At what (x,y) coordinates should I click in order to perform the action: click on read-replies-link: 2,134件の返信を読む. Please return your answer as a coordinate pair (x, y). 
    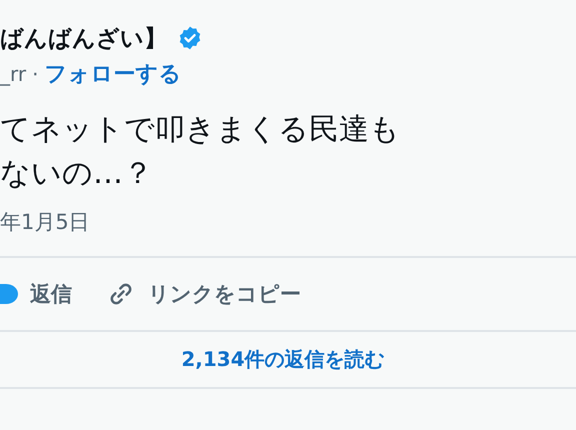
    Looking at the image, I should click on (283, 359).